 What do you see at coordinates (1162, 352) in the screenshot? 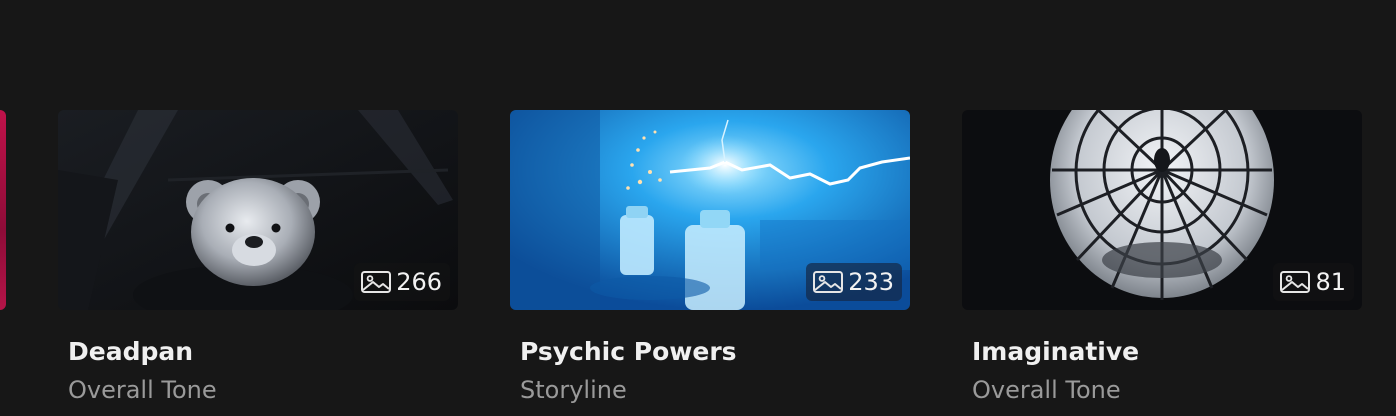
I see `card-title: Imaginative` at bounding box center [1162, 352].